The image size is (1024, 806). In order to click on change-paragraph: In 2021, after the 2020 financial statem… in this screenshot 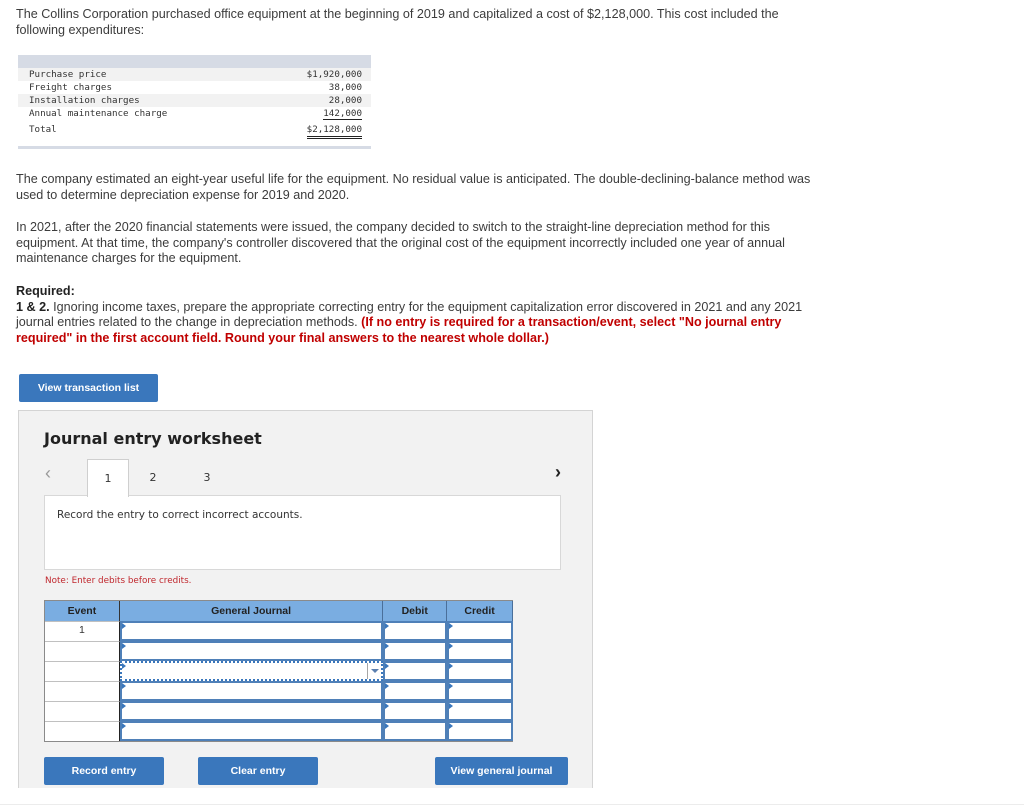, I will do `click(400, 242)`.